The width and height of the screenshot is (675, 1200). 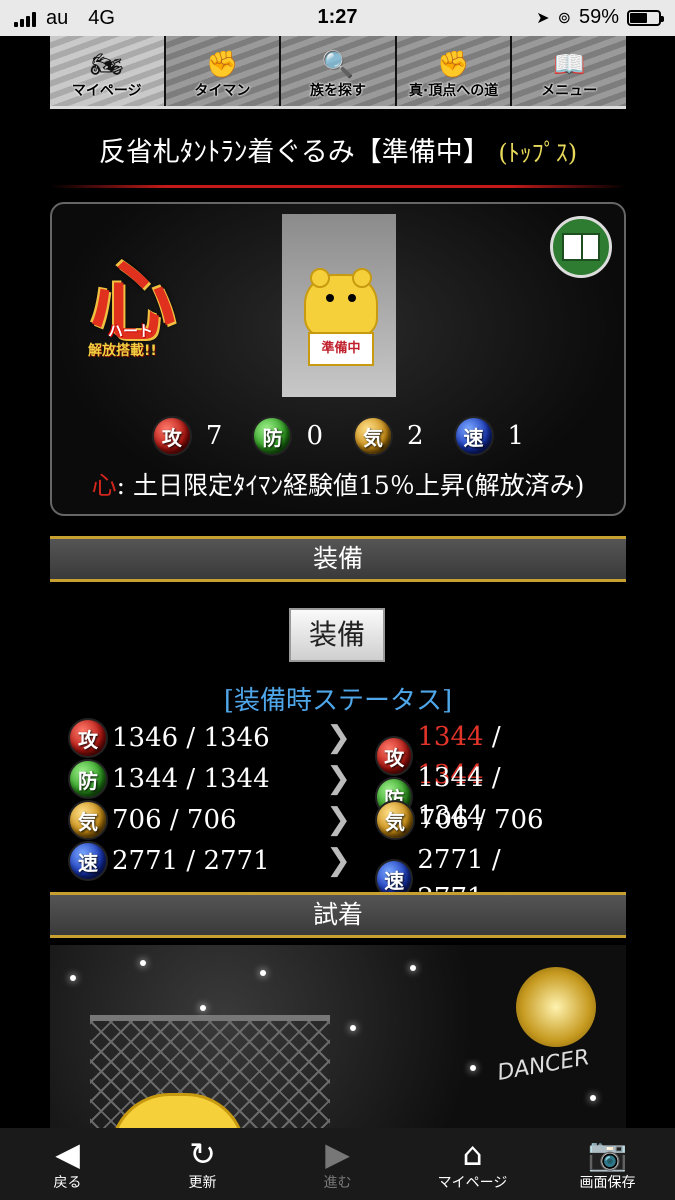 What do you see at coordinates (516, 436) in the screenshot?
I see `stat-value: 1` at bounding box center [516, 436].